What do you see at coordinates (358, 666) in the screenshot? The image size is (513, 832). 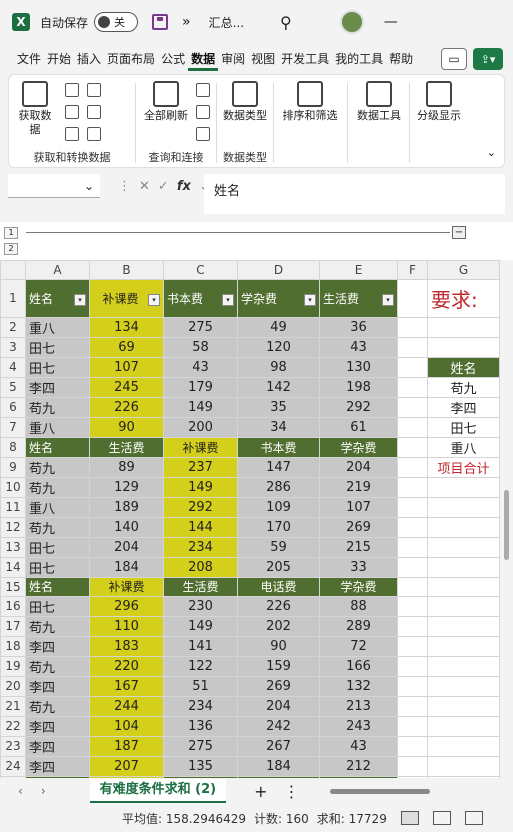 I see `cell: 166` at bounding box center [358, 666].